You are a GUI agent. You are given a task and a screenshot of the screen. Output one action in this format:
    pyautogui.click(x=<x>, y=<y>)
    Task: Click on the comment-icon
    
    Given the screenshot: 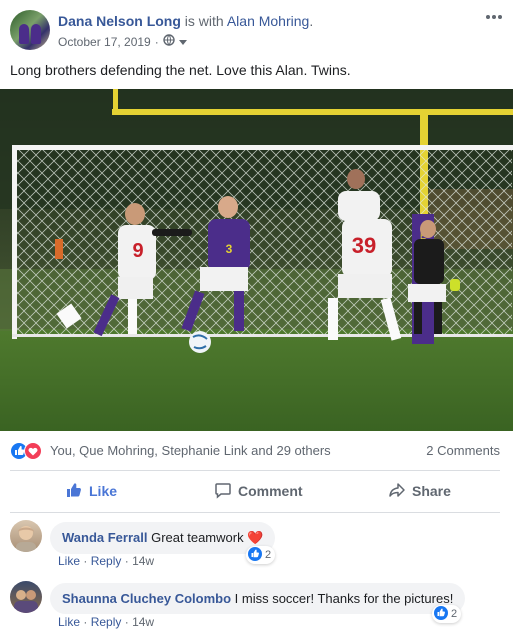 What is the action you would take?
    pyautogui.click(x=223, y=491)
    